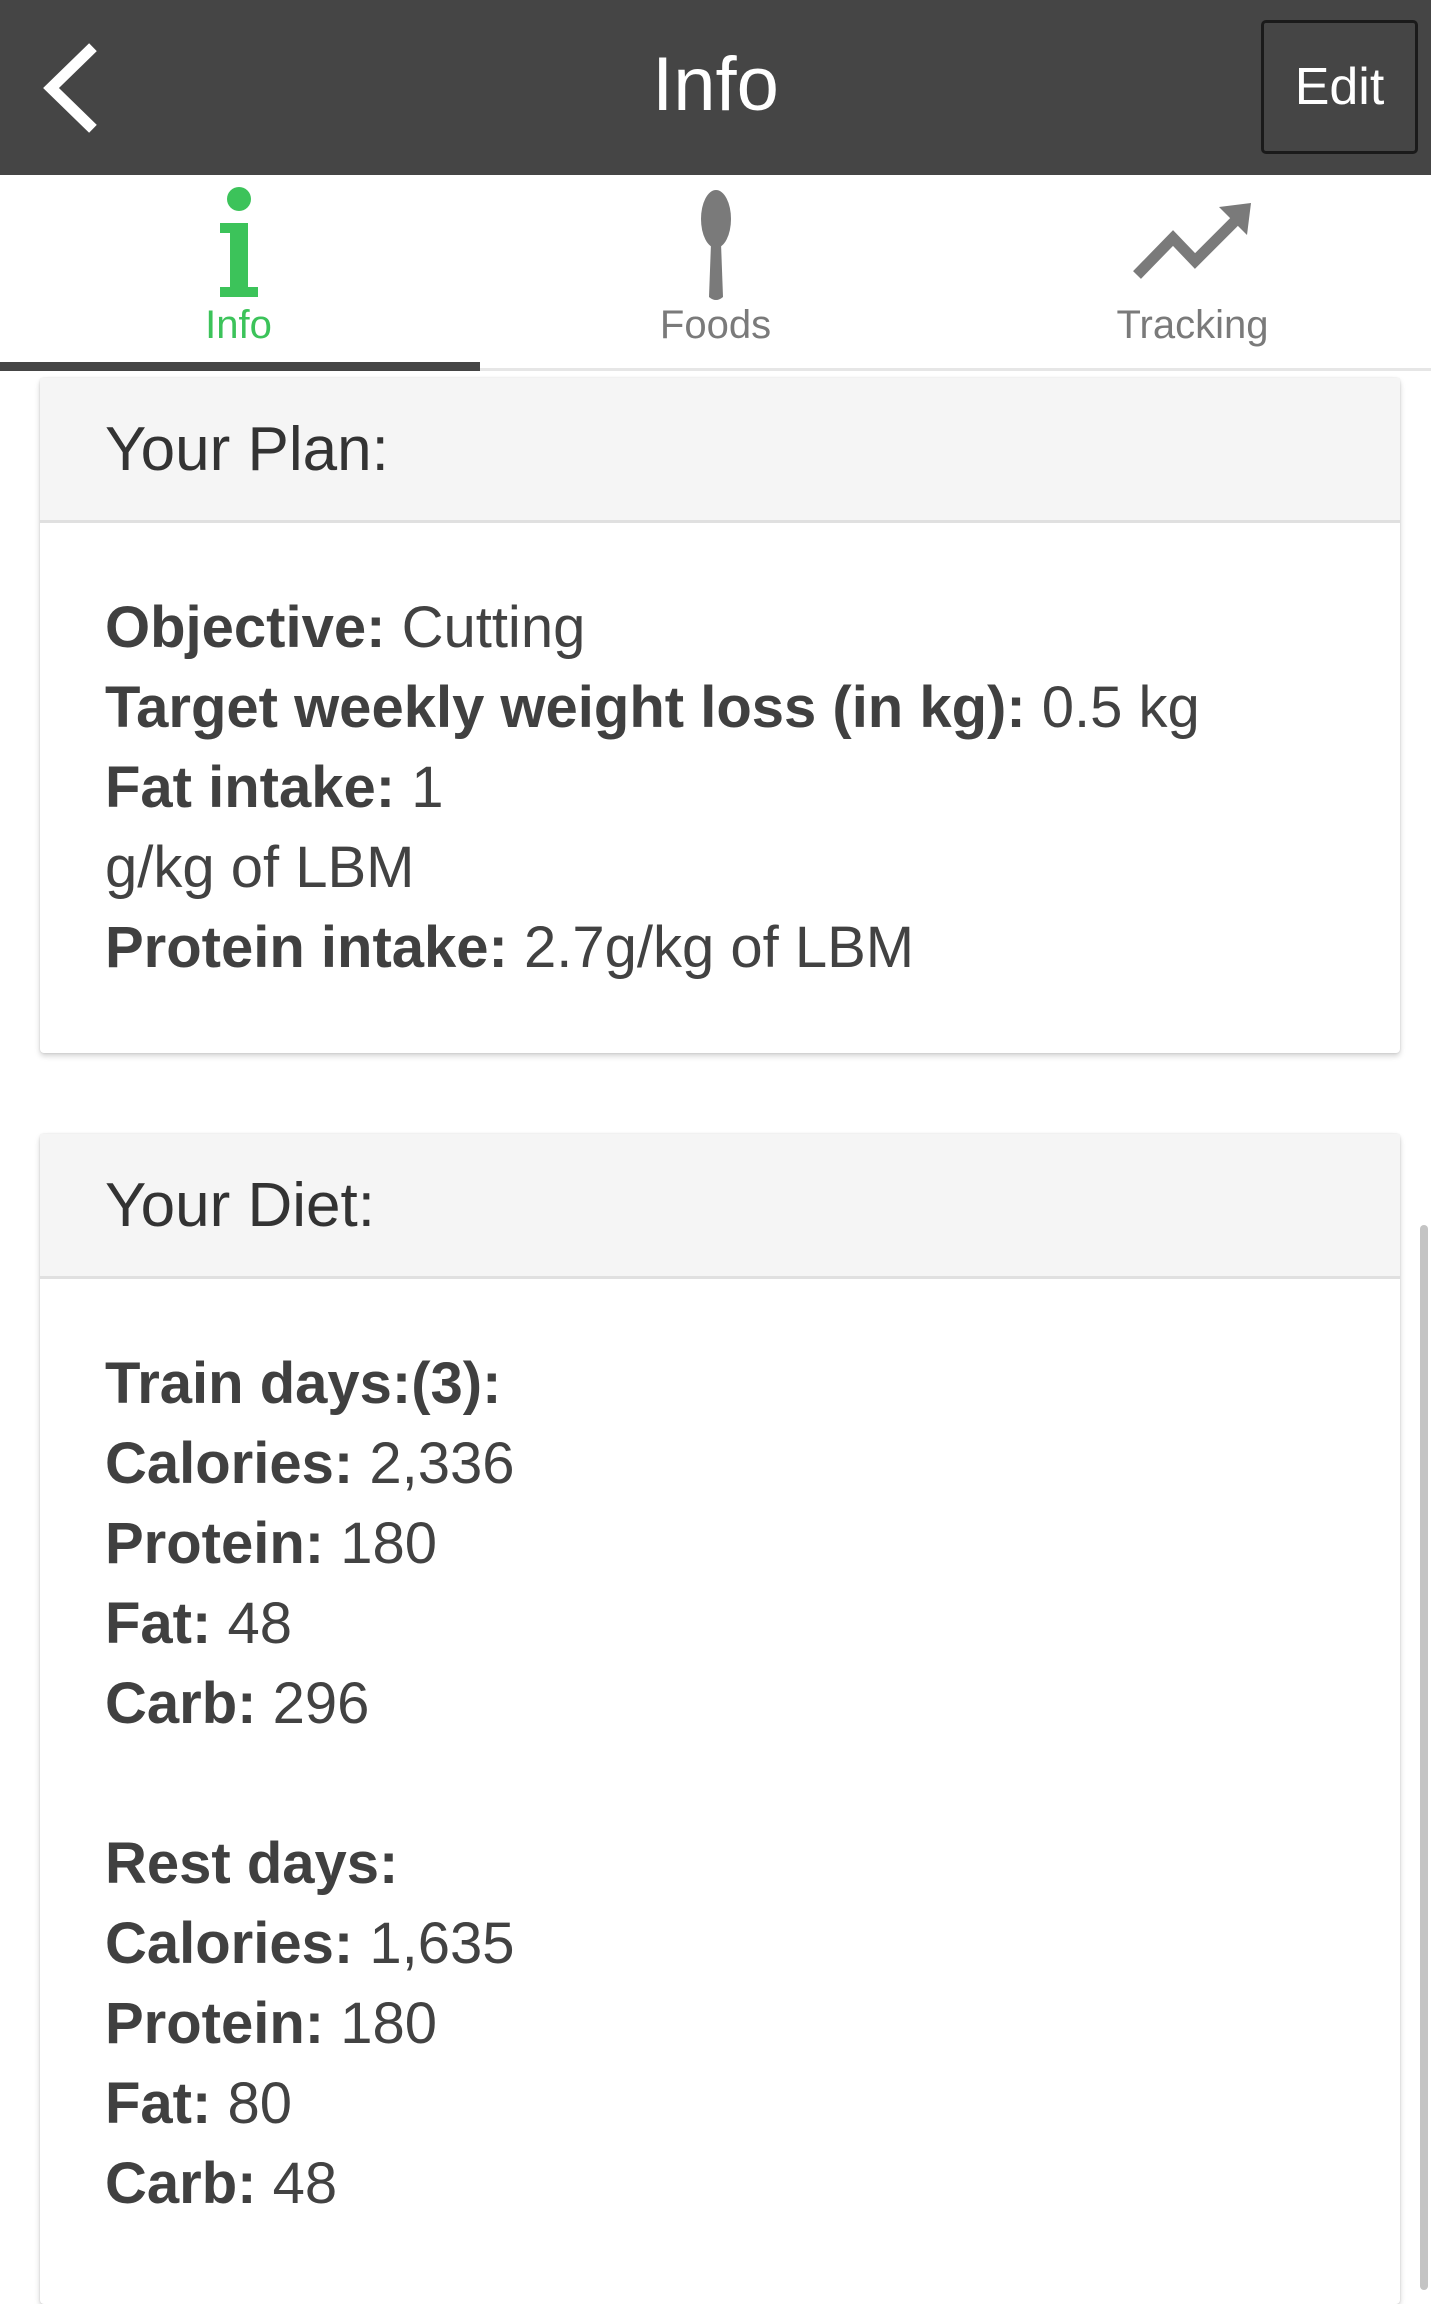 This screenshot has height=2304, width=1431. I want to click on tab-bar: Info Foods Tracking, so click(715, 273).